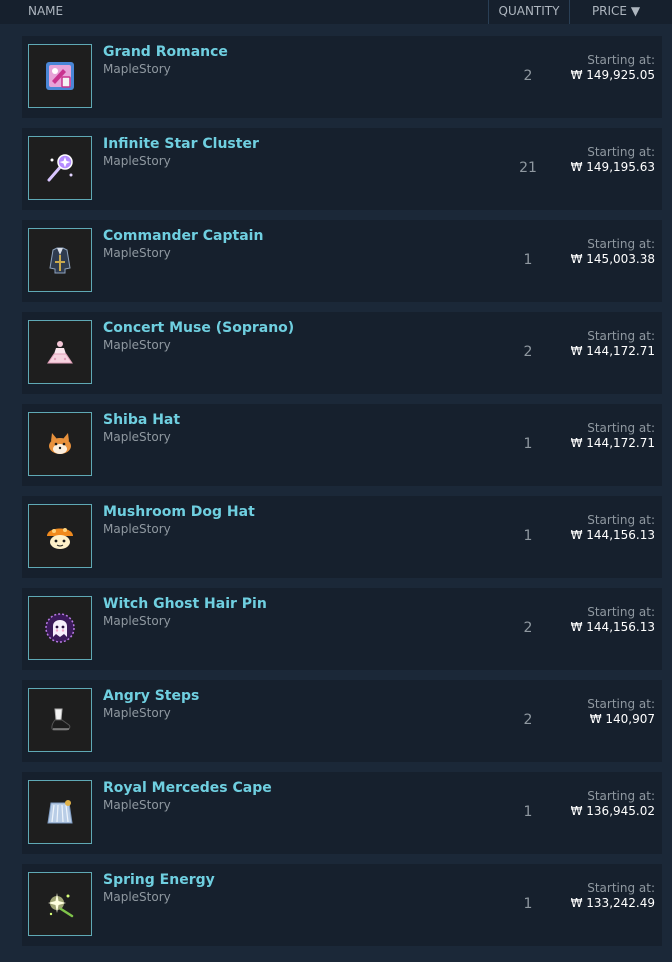  I want to click on item-price: ₩ 145,003.38, so click(612, 259).